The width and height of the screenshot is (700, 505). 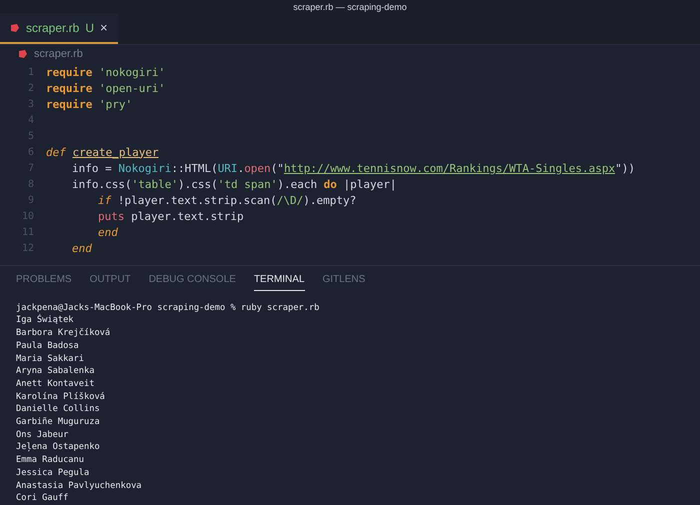 I want to click on panel-tab: TERMINAL, so click(x=279, y=282).